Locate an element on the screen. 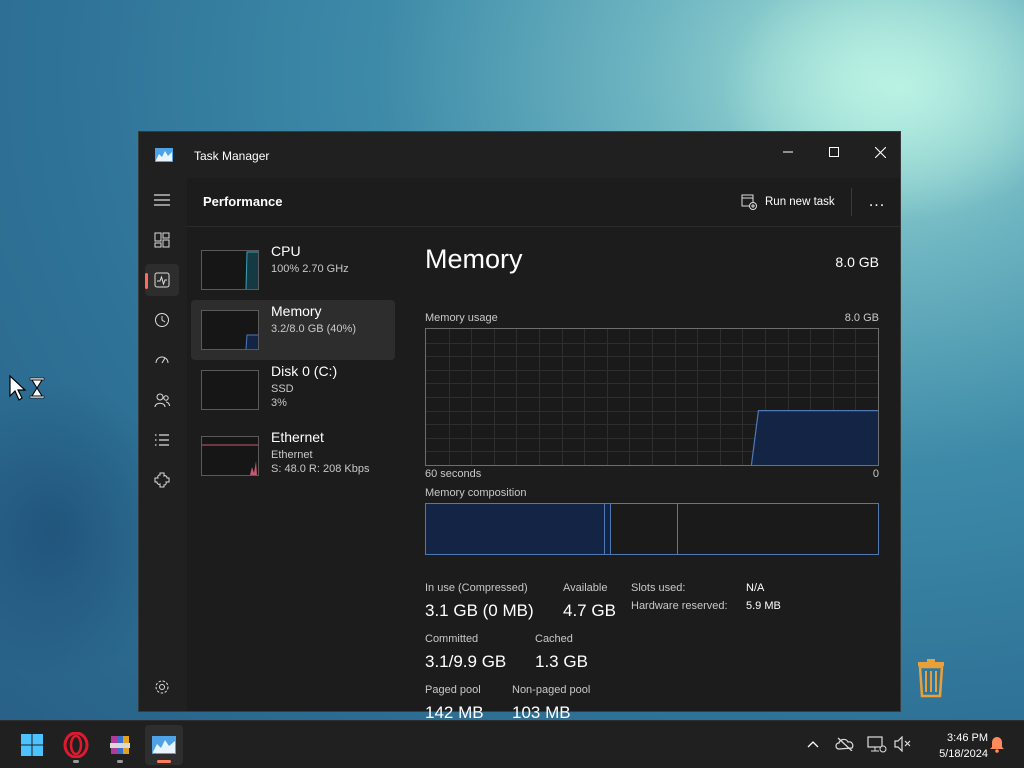  perf-item-detail: 3.2/8.0 GB (40%) is located at coordinates (313, 329).